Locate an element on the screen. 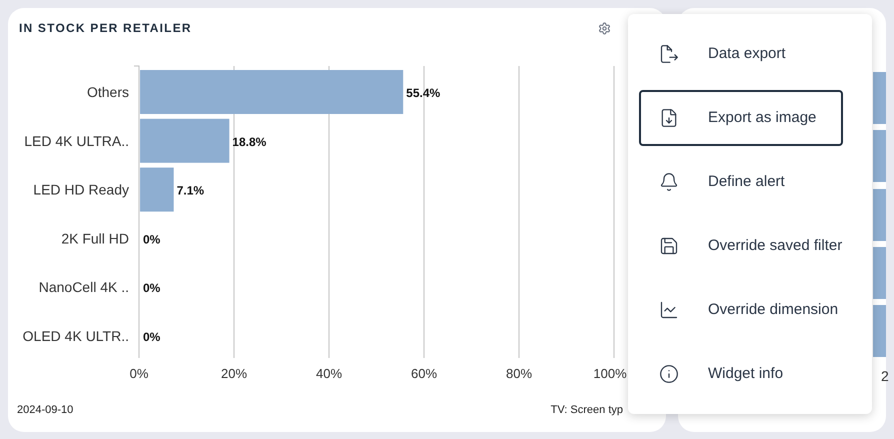 The width and height of the screenshot is (894, 439). info-icon is located at coordinates (669, 374).